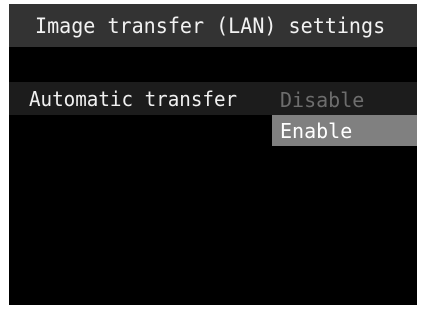 Image resolution: width=427 pixels, height=309 pixels. What do you see at coordinates (316, 131) in the screenshot?
I see `enable-option-label: Enable` at bounding box center [316, 131].